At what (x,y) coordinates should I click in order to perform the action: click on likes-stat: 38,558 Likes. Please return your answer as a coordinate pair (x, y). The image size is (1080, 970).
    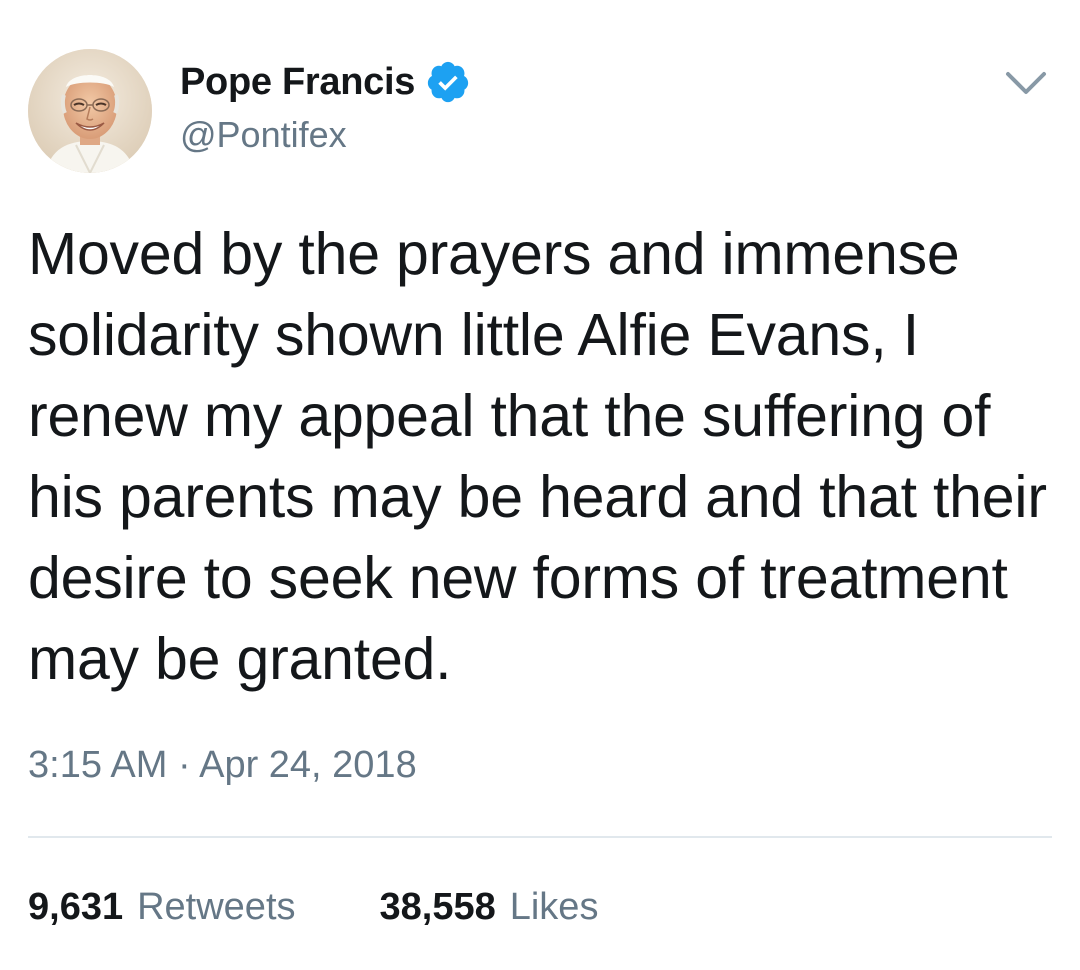
    Looking at the image, I should click on (489, 907).